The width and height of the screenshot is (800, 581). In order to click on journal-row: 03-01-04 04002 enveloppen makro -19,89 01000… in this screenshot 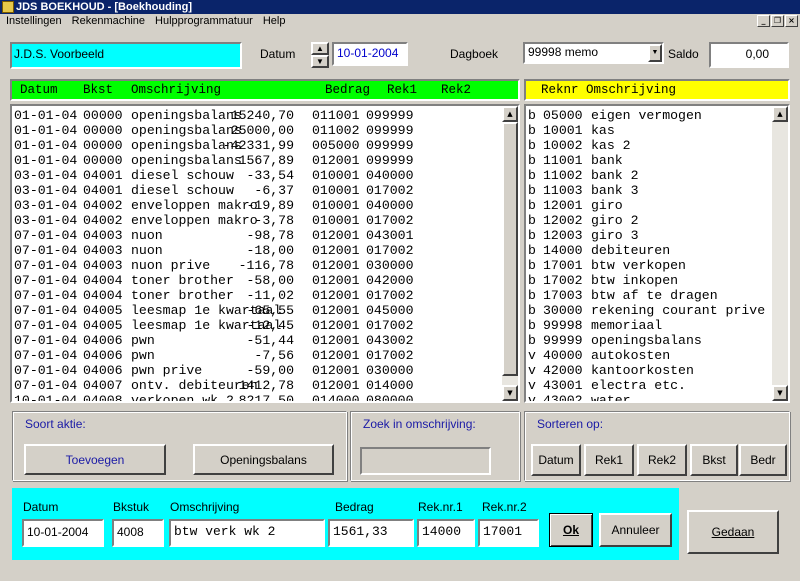, I will do `click(257, 205)`.